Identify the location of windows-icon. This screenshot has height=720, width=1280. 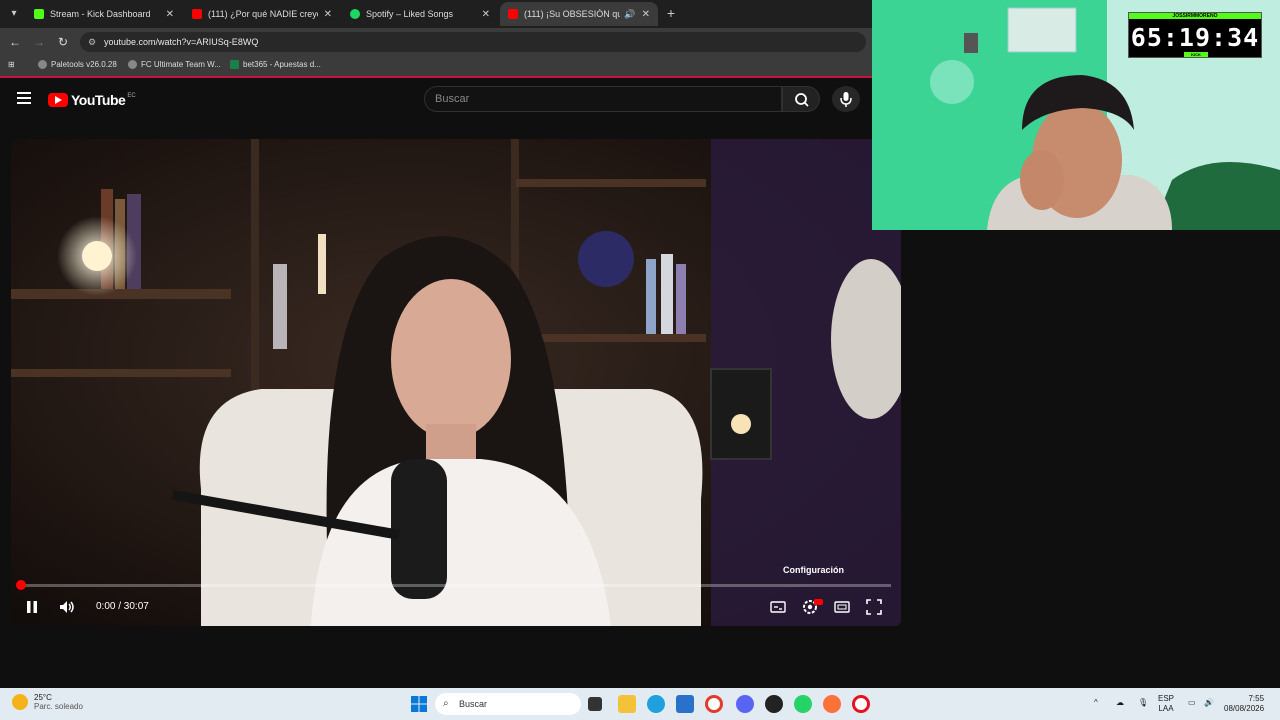
(419, 704).